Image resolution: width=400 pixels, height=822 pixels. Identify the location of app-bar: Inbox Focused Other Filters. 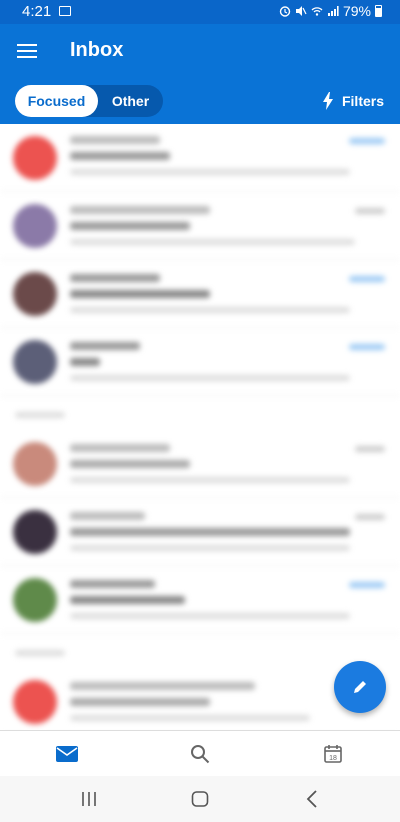
(200, 74).